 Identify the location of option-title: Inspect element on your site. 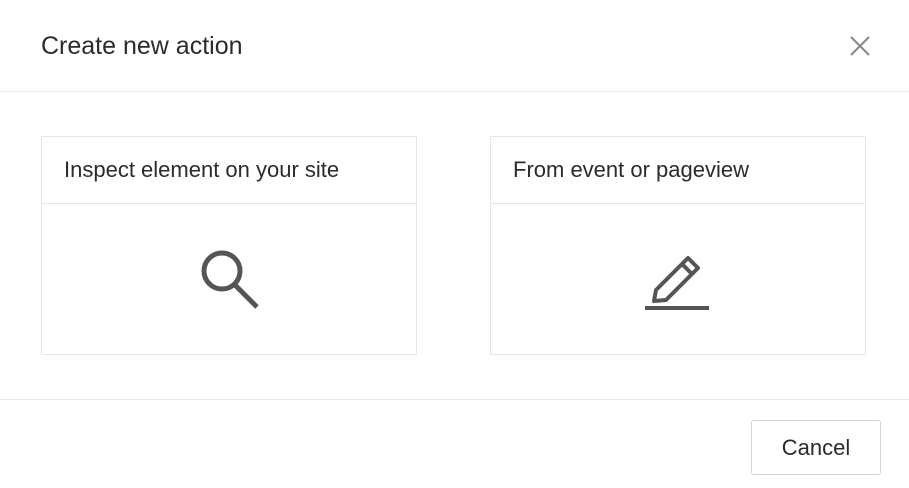
(229, 170).